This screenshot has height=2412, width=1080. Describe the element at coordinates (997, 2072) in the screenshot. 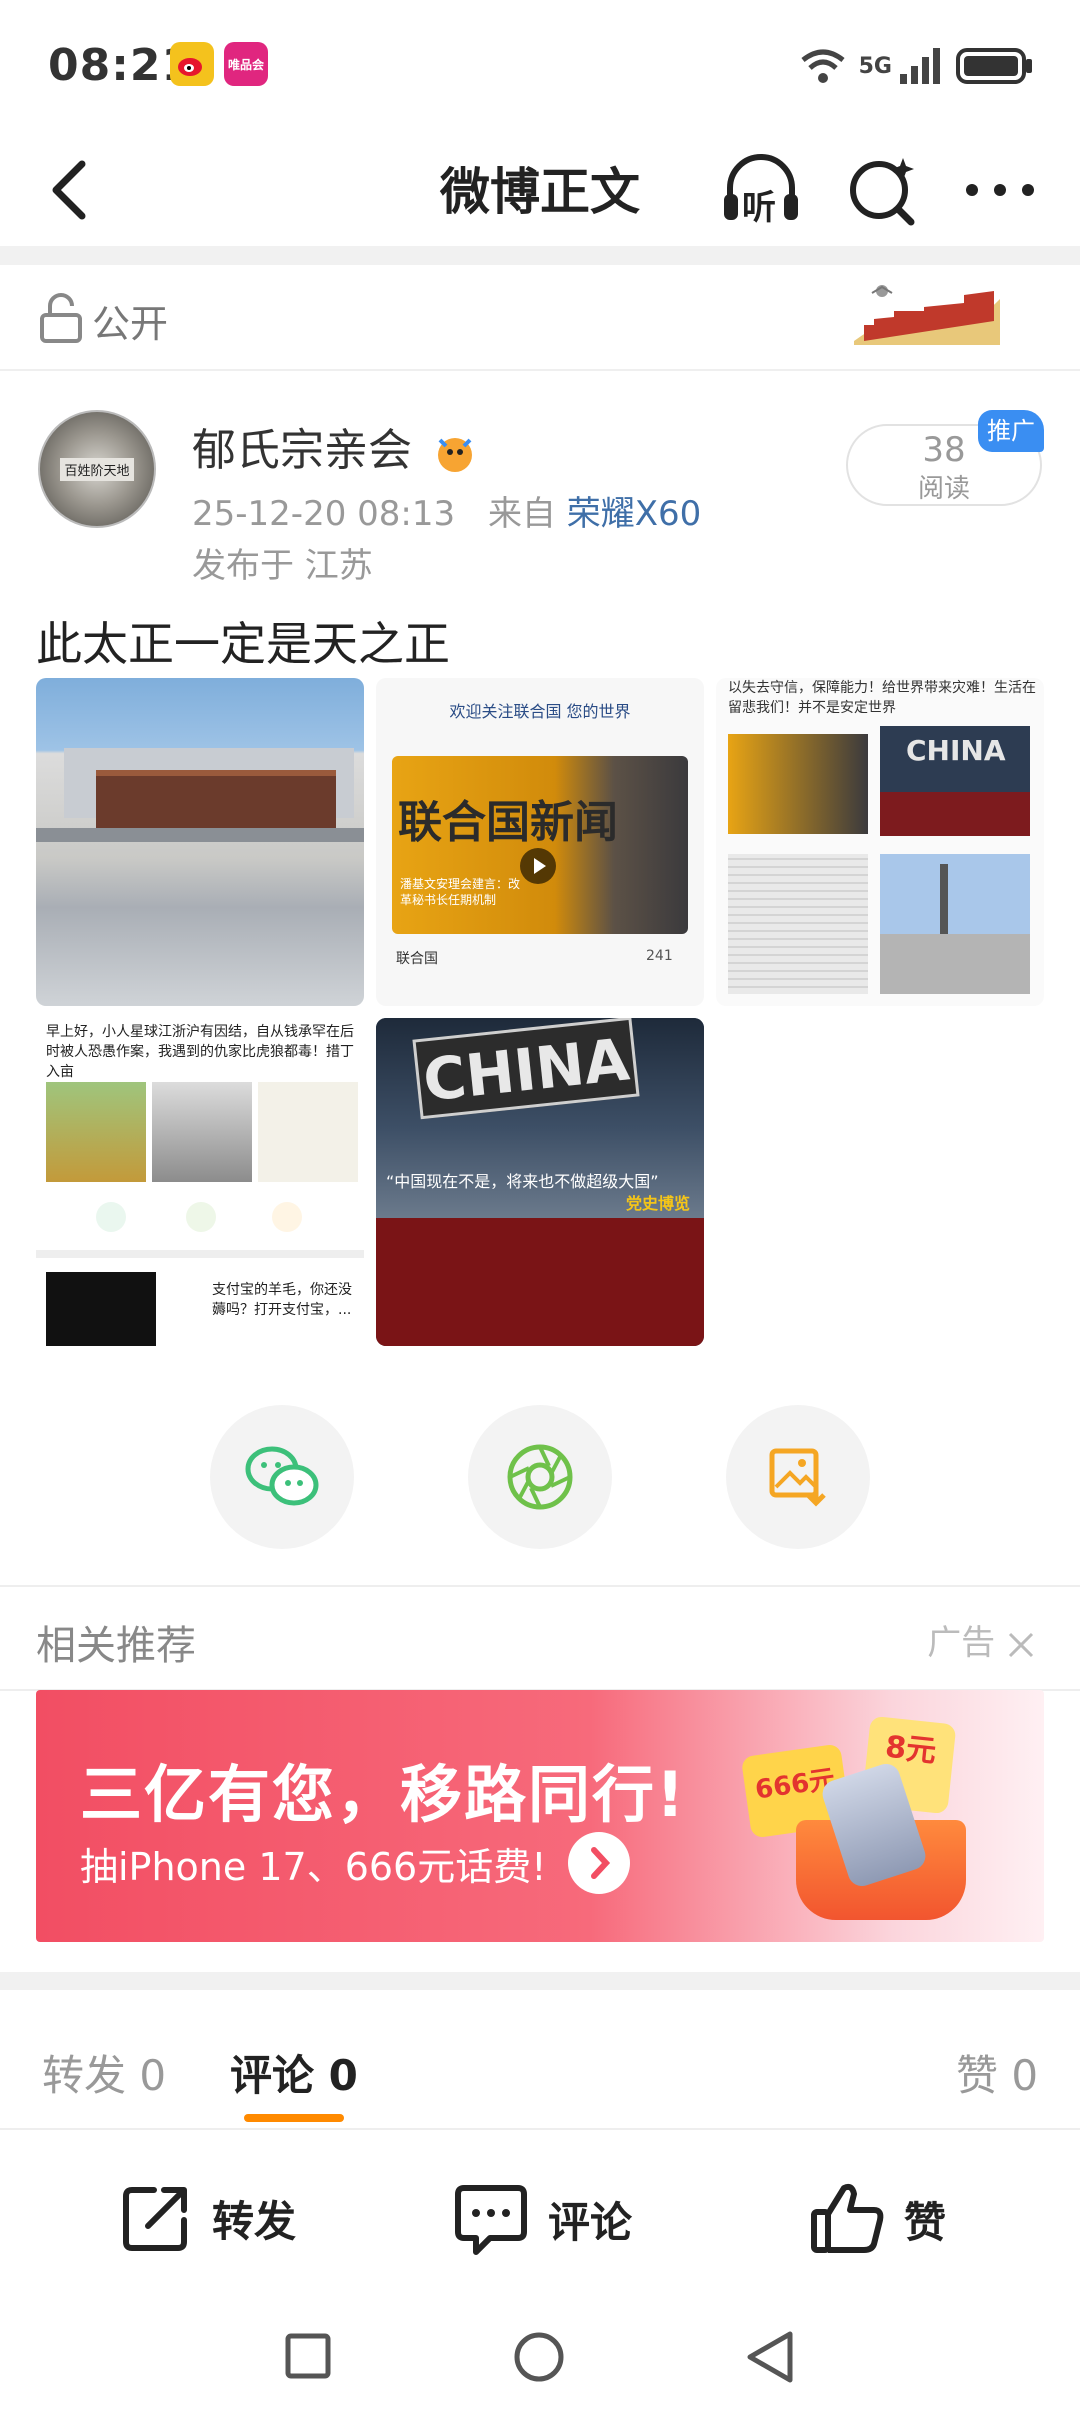

I see `tab-like: 赞 0` at that location.